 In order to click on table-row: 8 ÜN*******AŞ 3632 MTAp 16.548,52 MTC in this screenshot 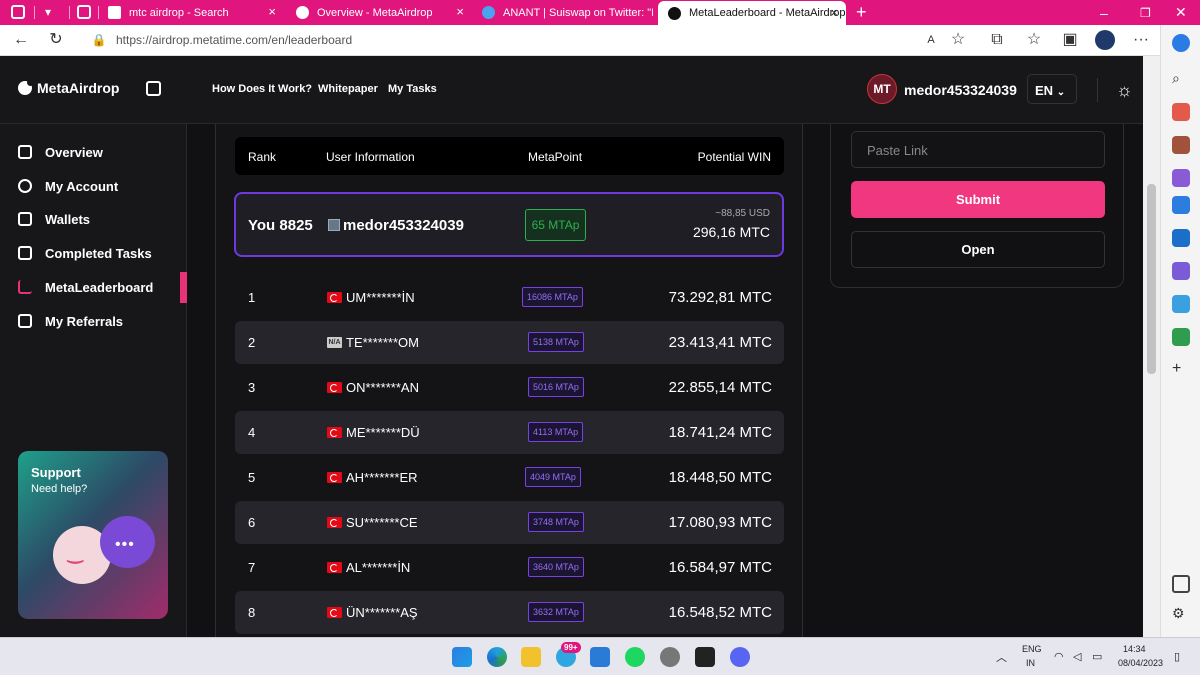, I will do `click(509, 612)`.